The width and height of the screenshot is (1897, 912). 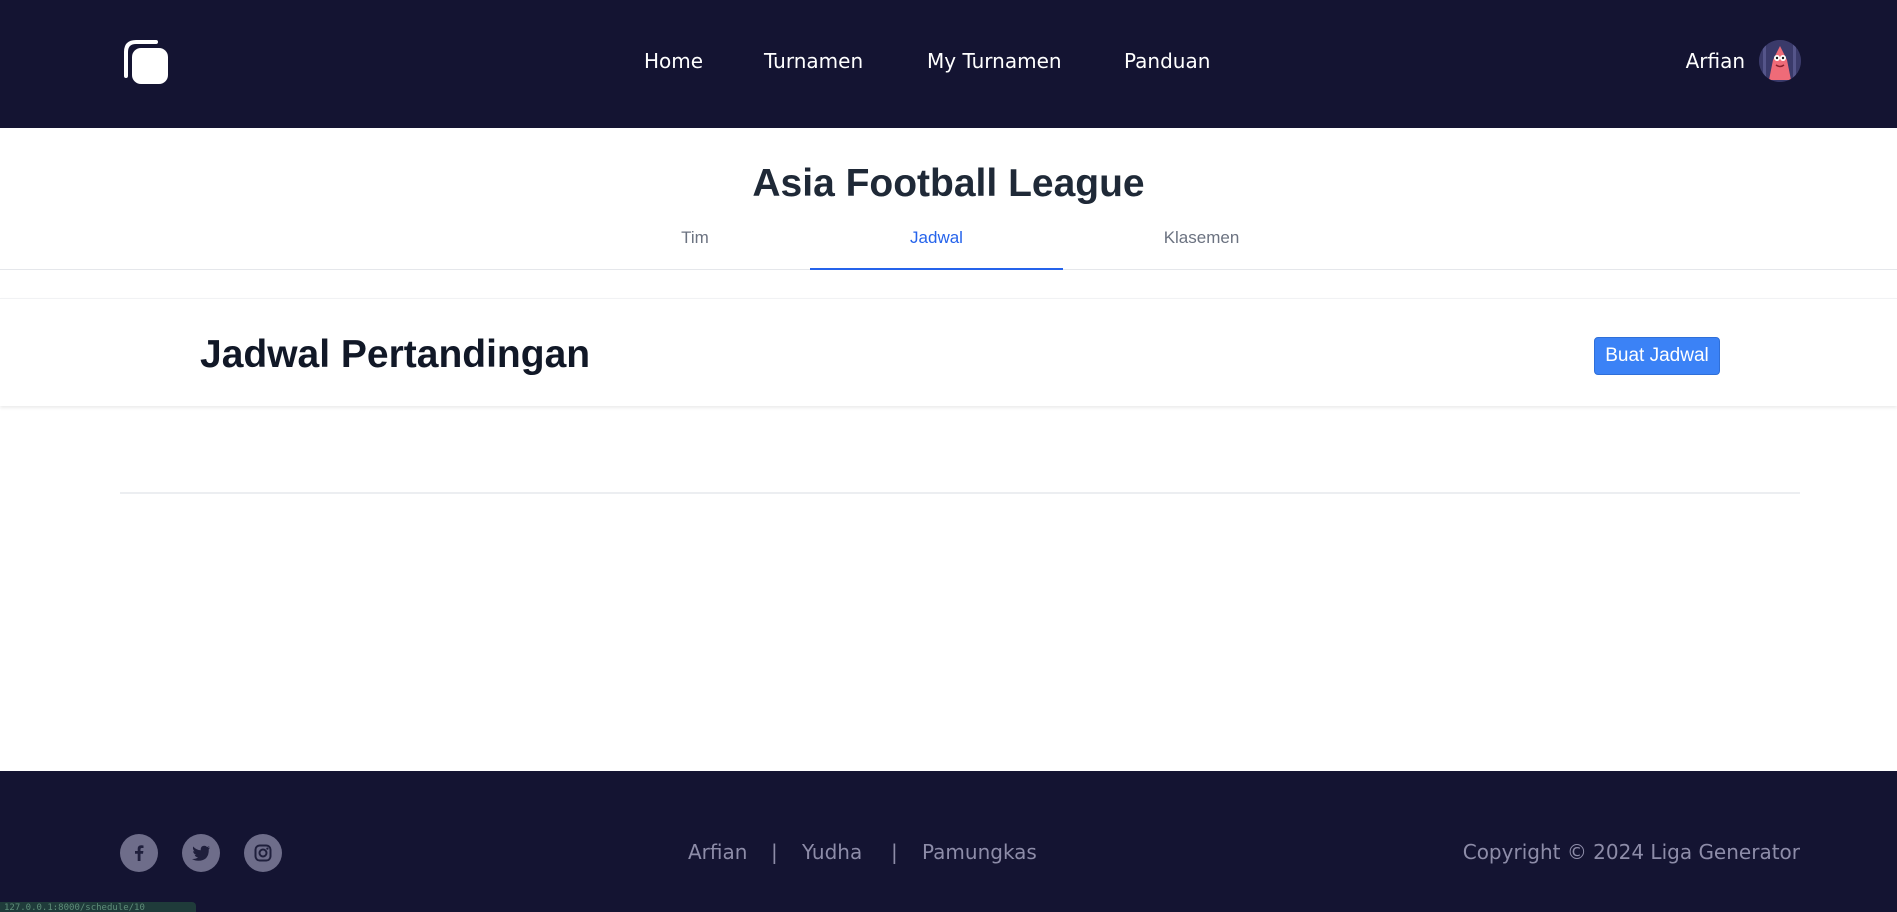 What do you see at coordinates (948, 183) in the screenshot?
I see `tournament-title: Asia Football League` at bounding box center [948, 183].